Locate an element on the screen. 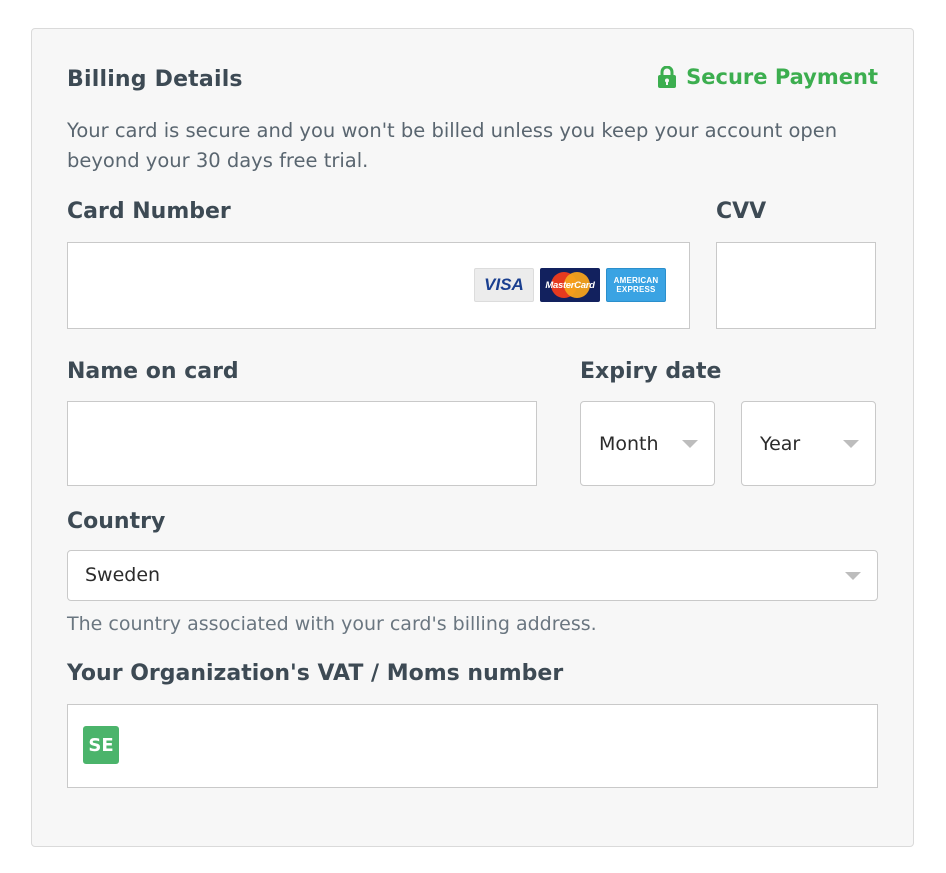 This screenshot has height=873, width=946. amex-logo-text-2: EXPRESS is located at coordinates (636, 289).